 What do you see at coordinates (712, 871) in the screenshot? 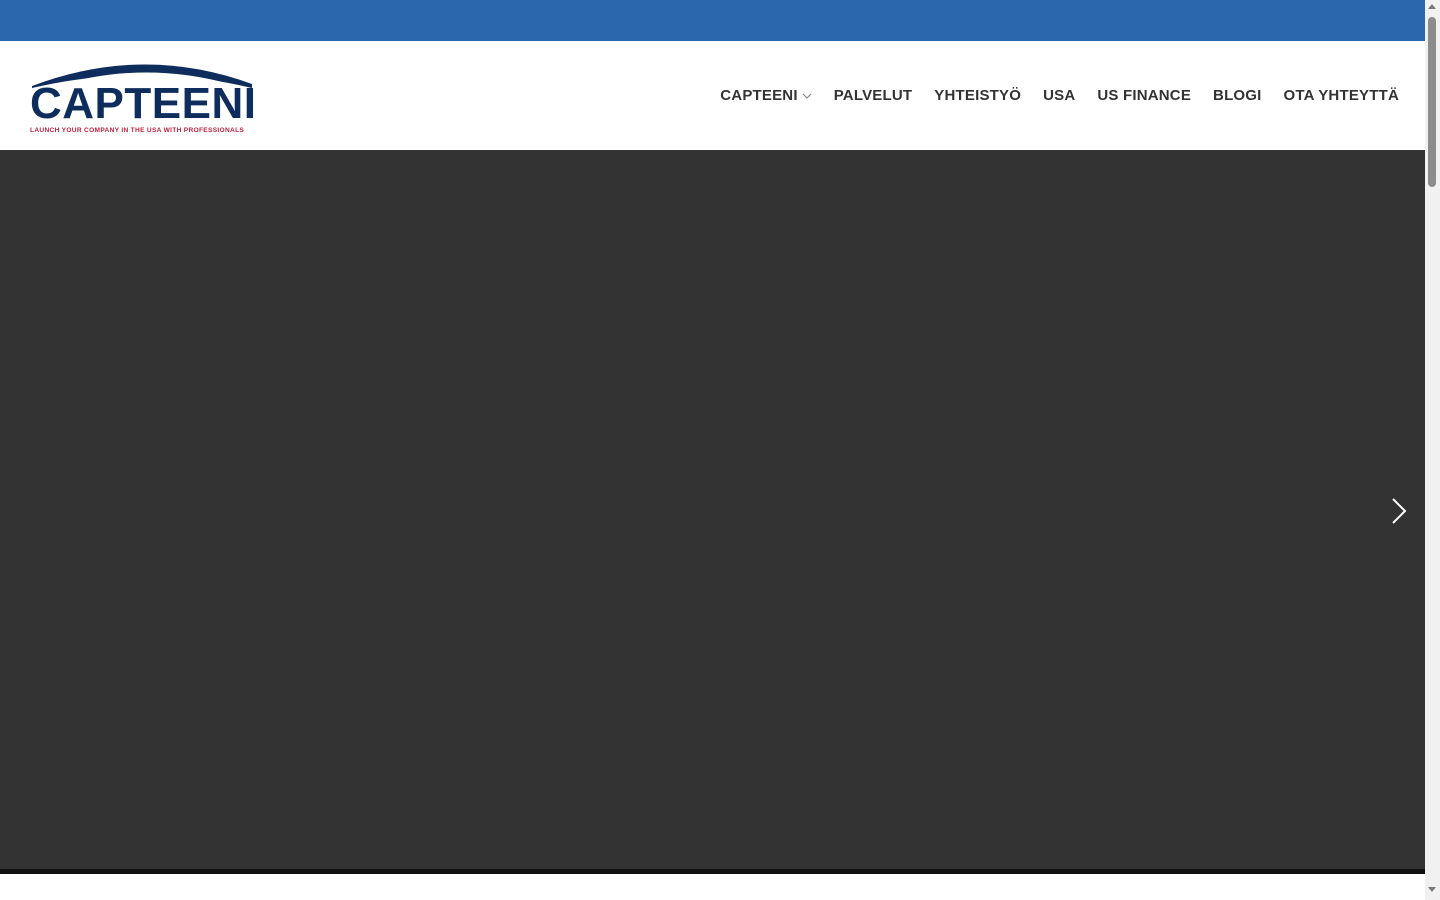
I see `hero-bottom-border` at bounding box center [712, 871].